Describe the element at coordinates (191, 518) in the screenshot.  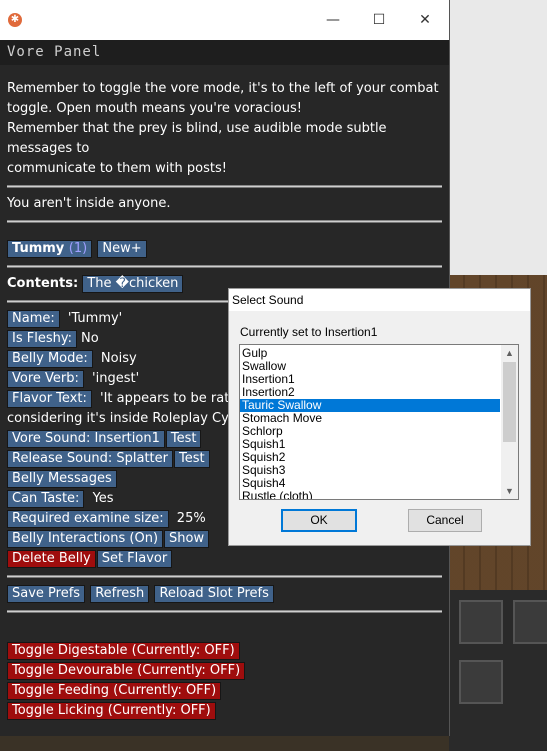
I see `examine-size-value: 25%` at that location.